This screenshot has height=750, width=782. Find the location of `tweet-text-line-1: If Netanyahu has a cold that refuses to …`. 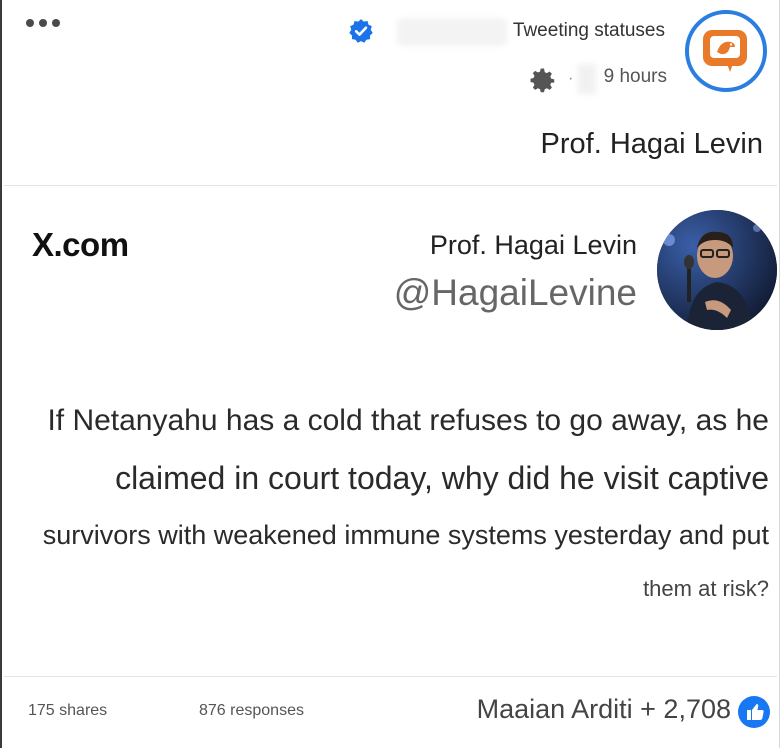

tweet-text-line-1: If Netanyahu has a cold that refuses to … is located at coordinates (408, 420).